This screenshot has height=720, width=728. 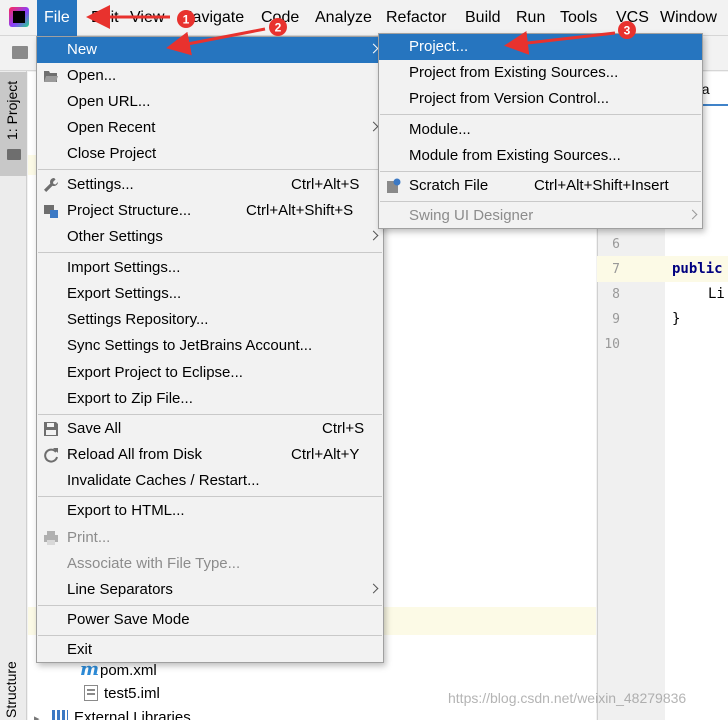 I want to click on tree-item-external-libraries: ▸ External Libraries, so click(x=112, y=713).